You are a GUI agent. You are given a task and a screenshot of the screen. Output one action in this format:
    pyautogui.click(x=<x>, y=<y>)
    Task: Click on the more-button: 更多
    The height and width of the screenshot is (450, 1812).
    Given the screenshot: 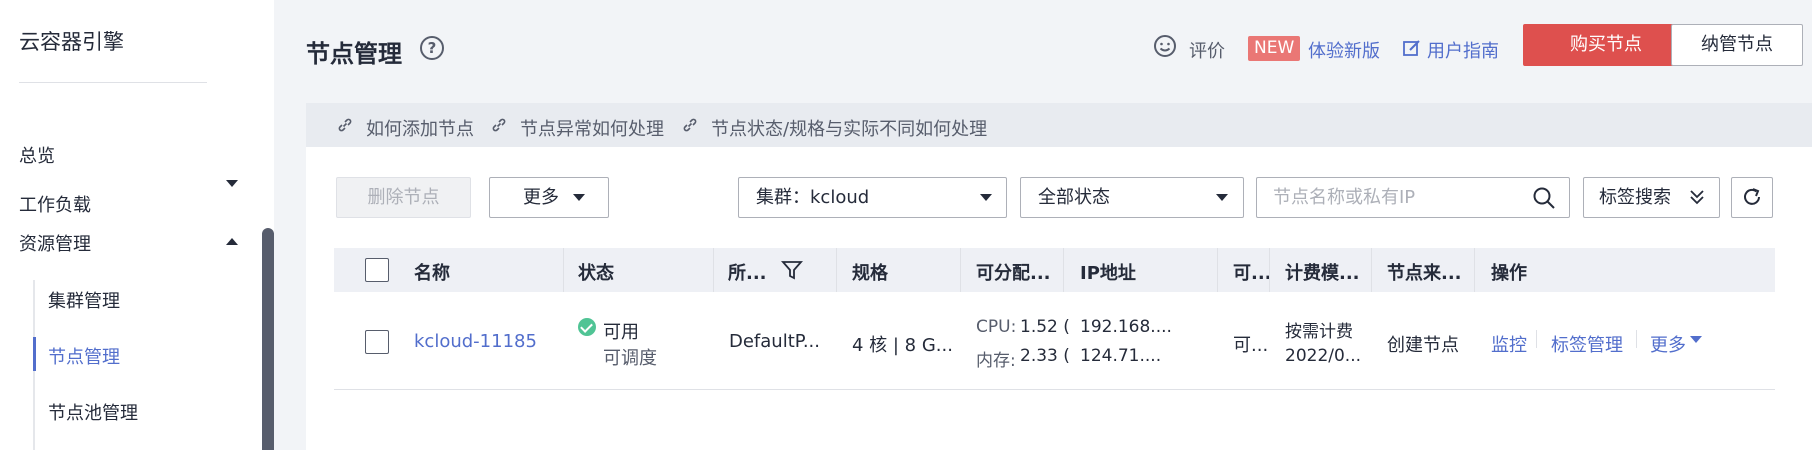 What is the action you would take?
    pyautogui.click(x=549, y=197)
    